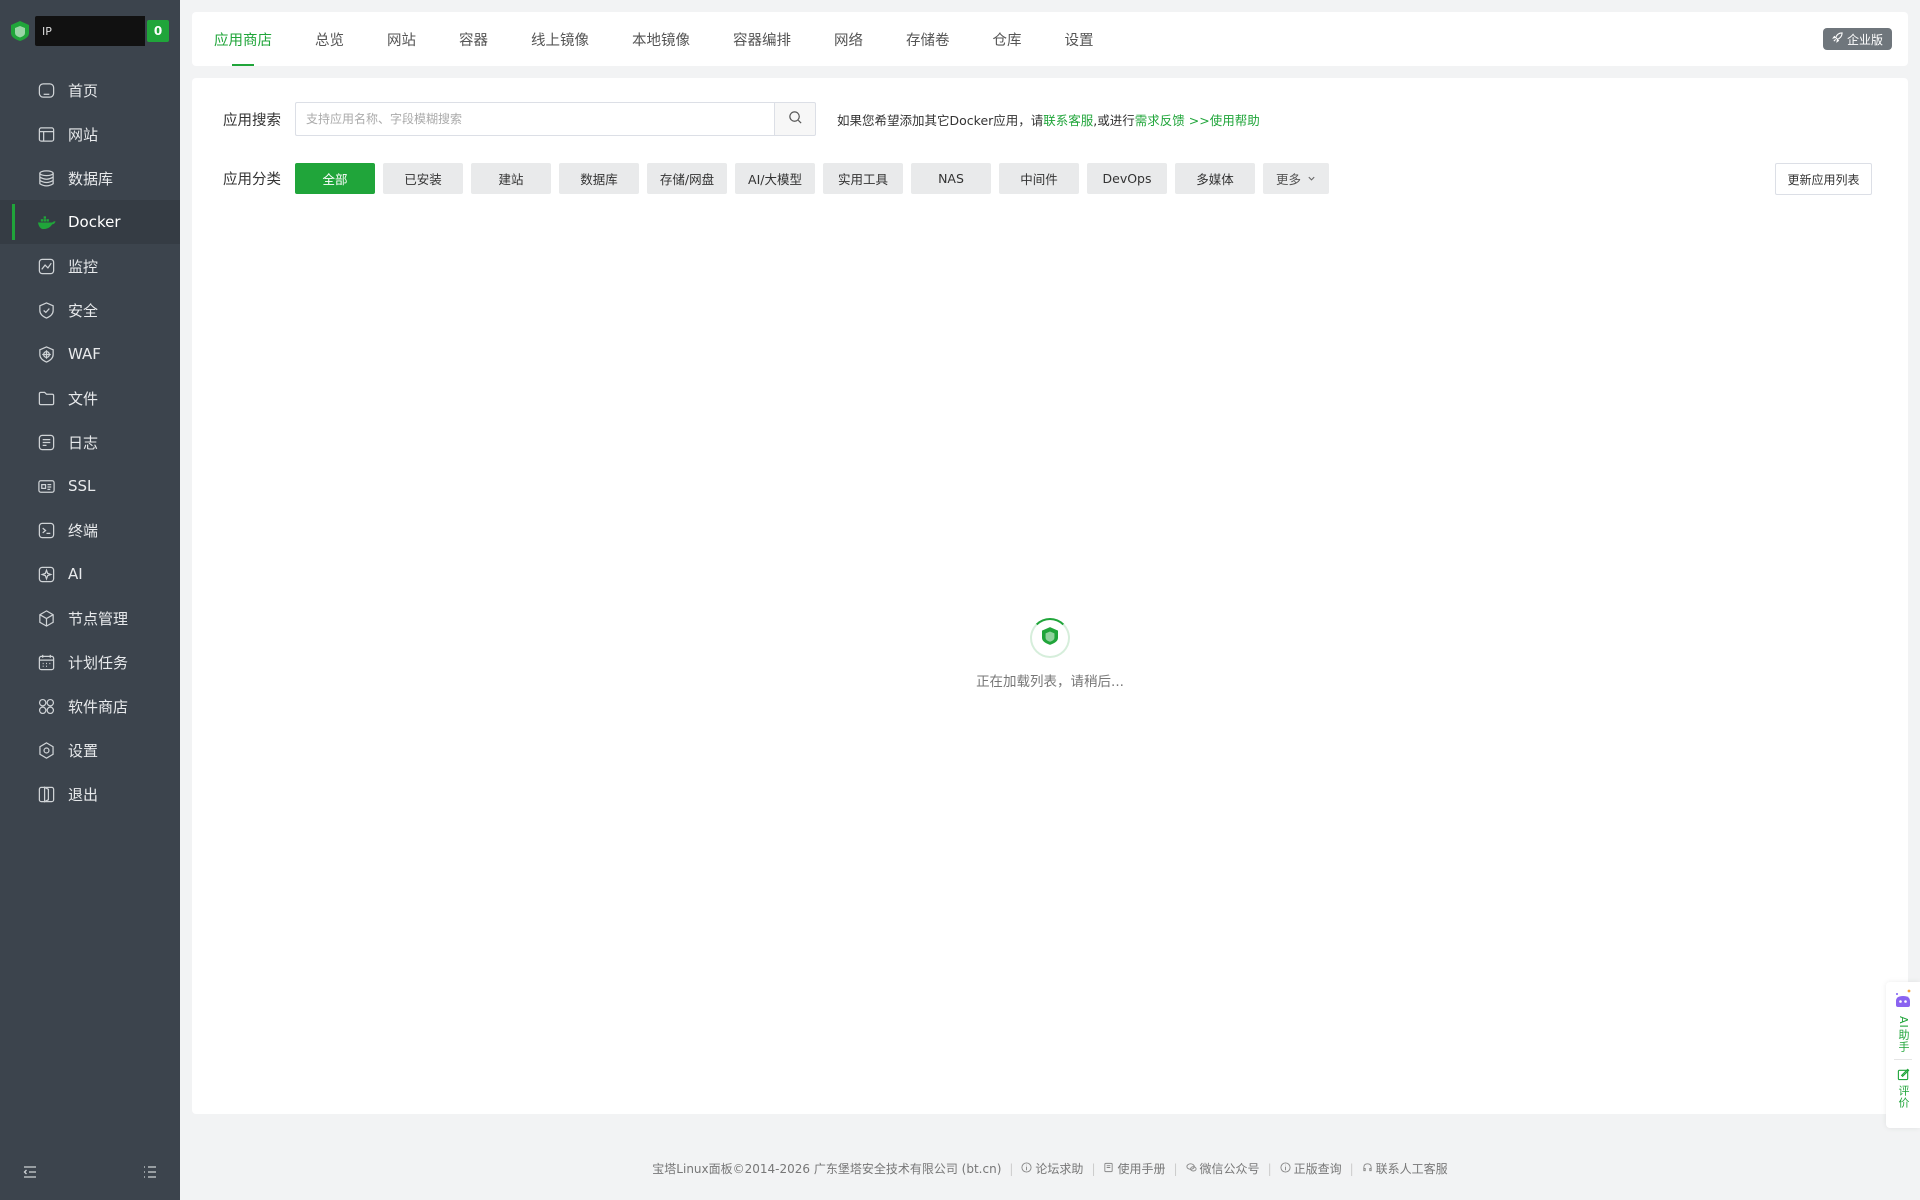  What do you see at coordinates (83, 398) in the screenshot?
I see `sidebar-item-label: 文件` at bounding box center [83, 398].